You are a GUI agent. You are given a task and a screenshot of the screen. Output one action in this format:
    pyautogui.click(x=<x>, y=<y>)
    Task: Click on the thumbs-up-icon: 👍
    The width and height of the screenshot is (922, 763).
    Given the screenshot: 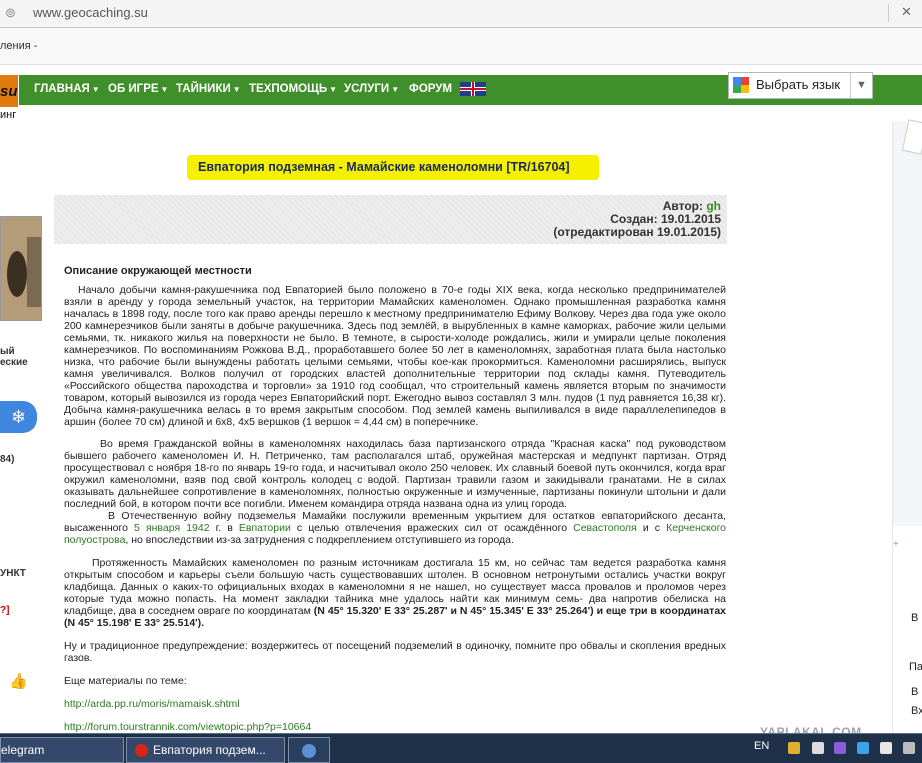 What is the action you would take?
    pyautogui.click(x=18, y=681)
    